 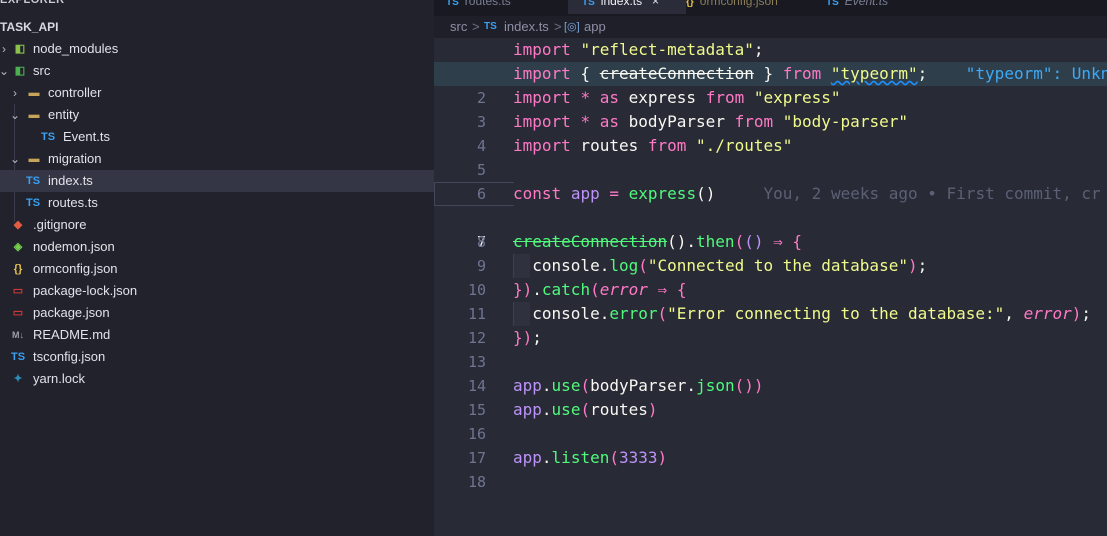 What do you see at coordinates (770, 60) in the screenshot?
I see `code-line: 1 import "reflect-metadata";` at bounding box center [770, 60].